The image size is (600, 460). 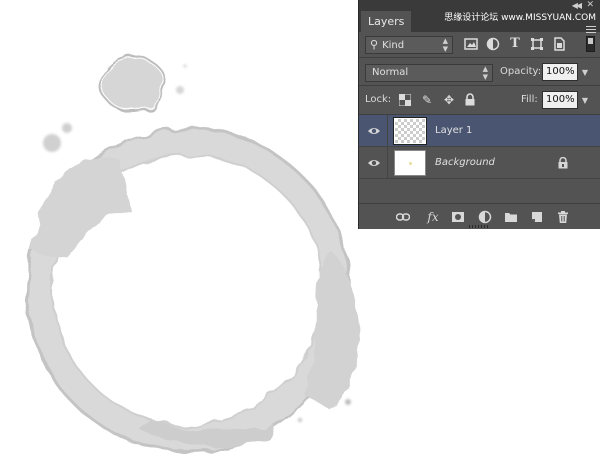 What do you see at coordinates (479, 5) in the screenshot?
I see `panel-title-bar: ◀◀ ✕` at bounding box center [479, 5].